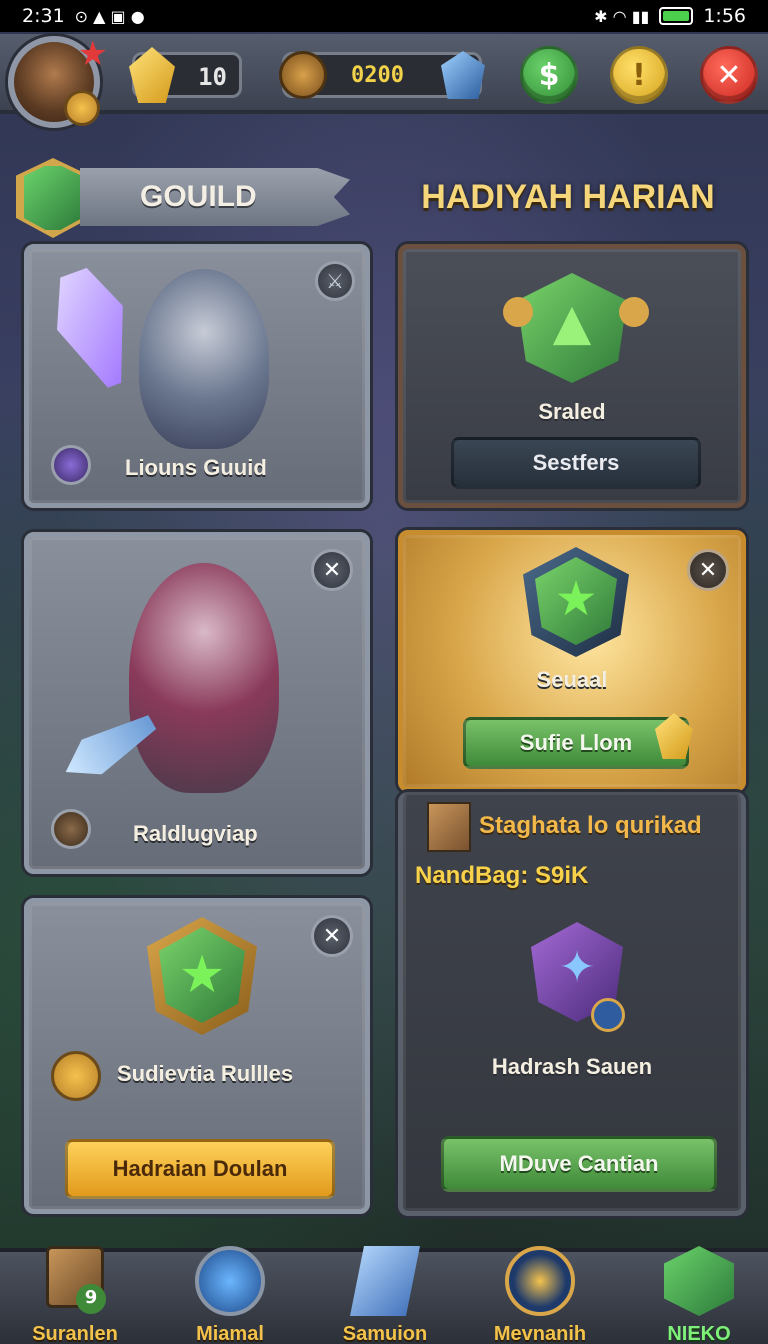 Image resolution: width=768 pixels, height=1344 pixels. I want to click on gem-icon, so click(152, 75).